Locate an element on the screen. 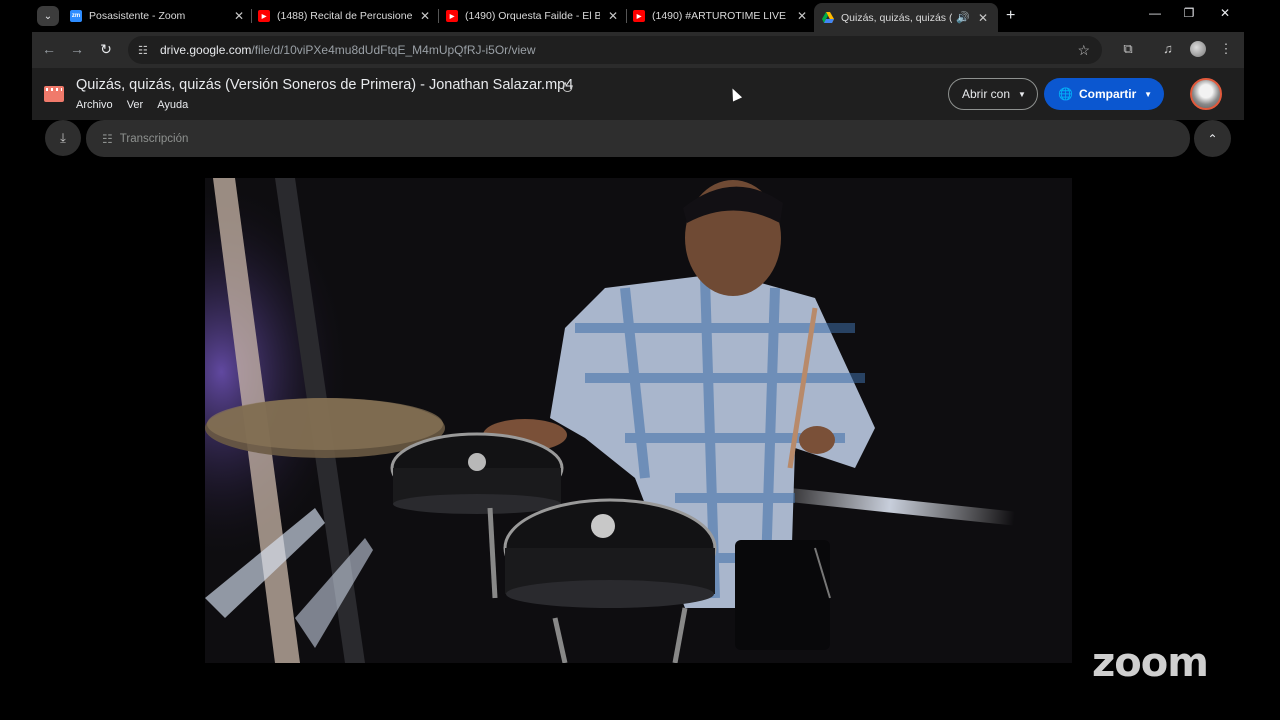 The height and width of the screenshot is (720, 1280). open-with-button: Abrir con ▼ is located at coordinates (993, 94).